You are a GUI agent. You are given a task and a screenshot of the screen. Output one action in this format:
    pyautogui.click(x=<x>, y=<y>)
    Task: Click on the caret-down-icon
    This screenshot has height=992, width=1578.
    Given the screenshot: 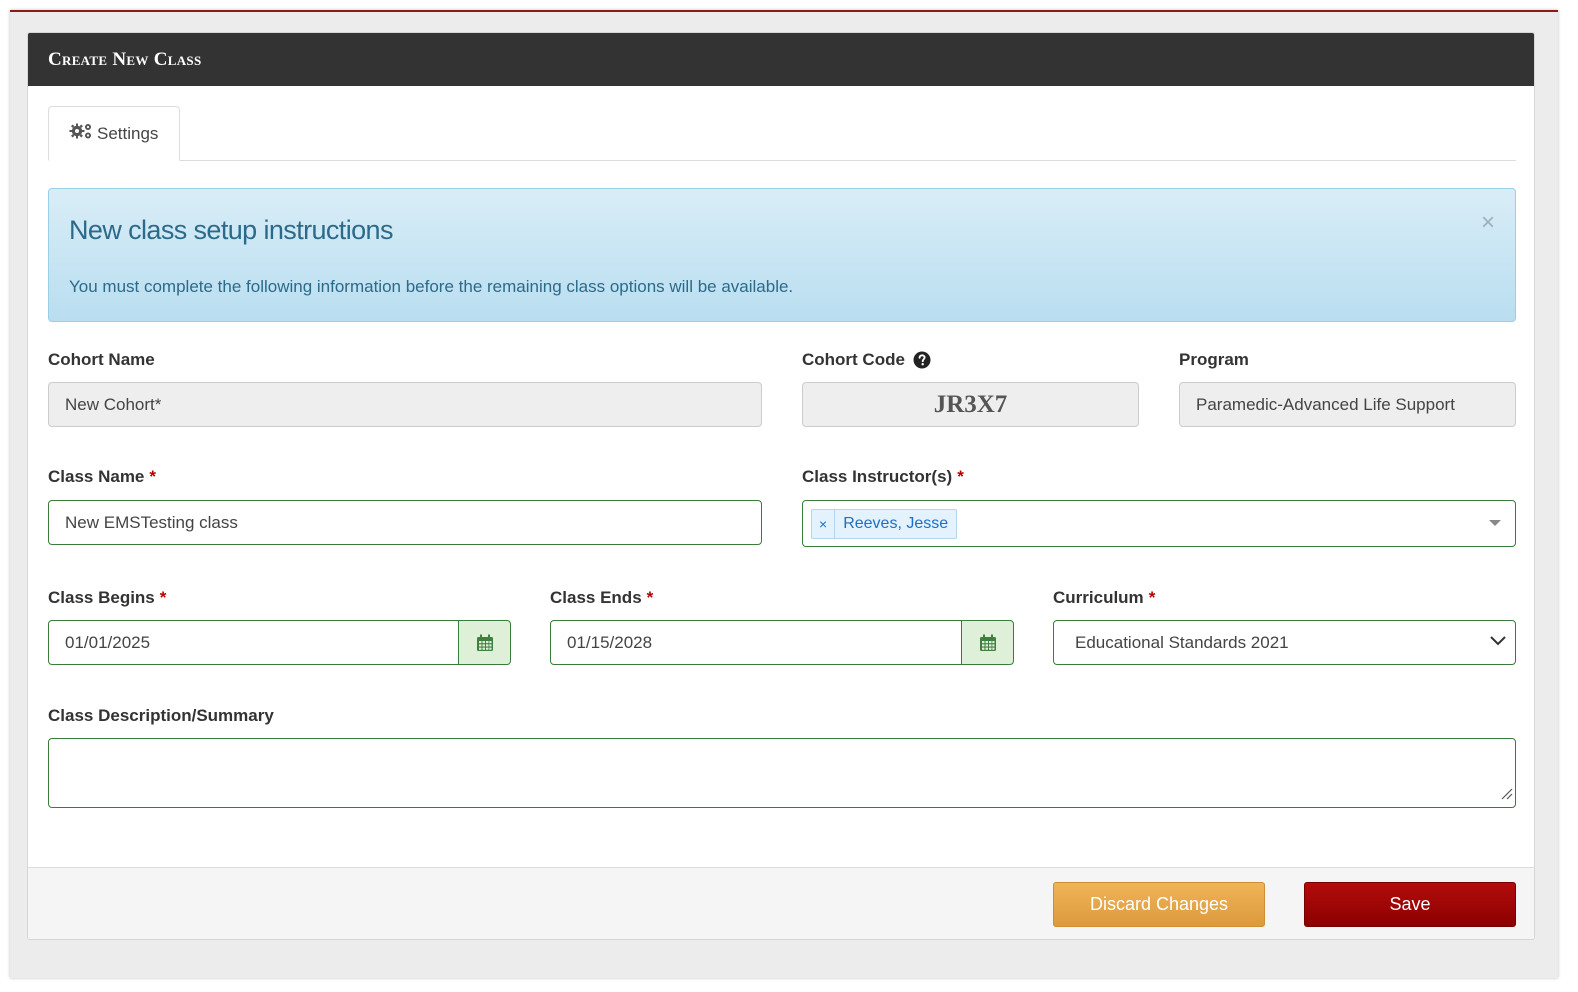 What is the action you would take?
    pyautogui.click(x=1495, y=523)
    